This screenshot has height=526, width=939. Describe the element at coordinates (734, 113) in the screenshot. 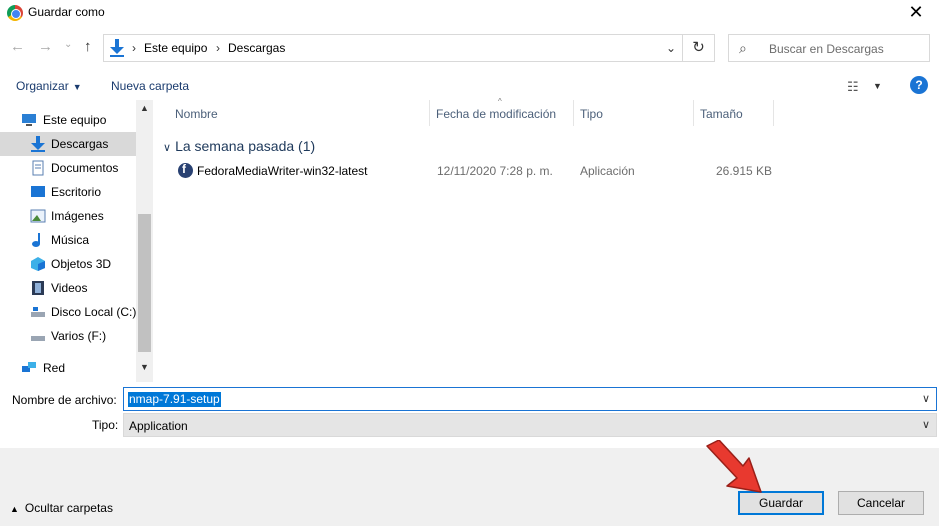

I see `column-size: Tamaño` at that location.